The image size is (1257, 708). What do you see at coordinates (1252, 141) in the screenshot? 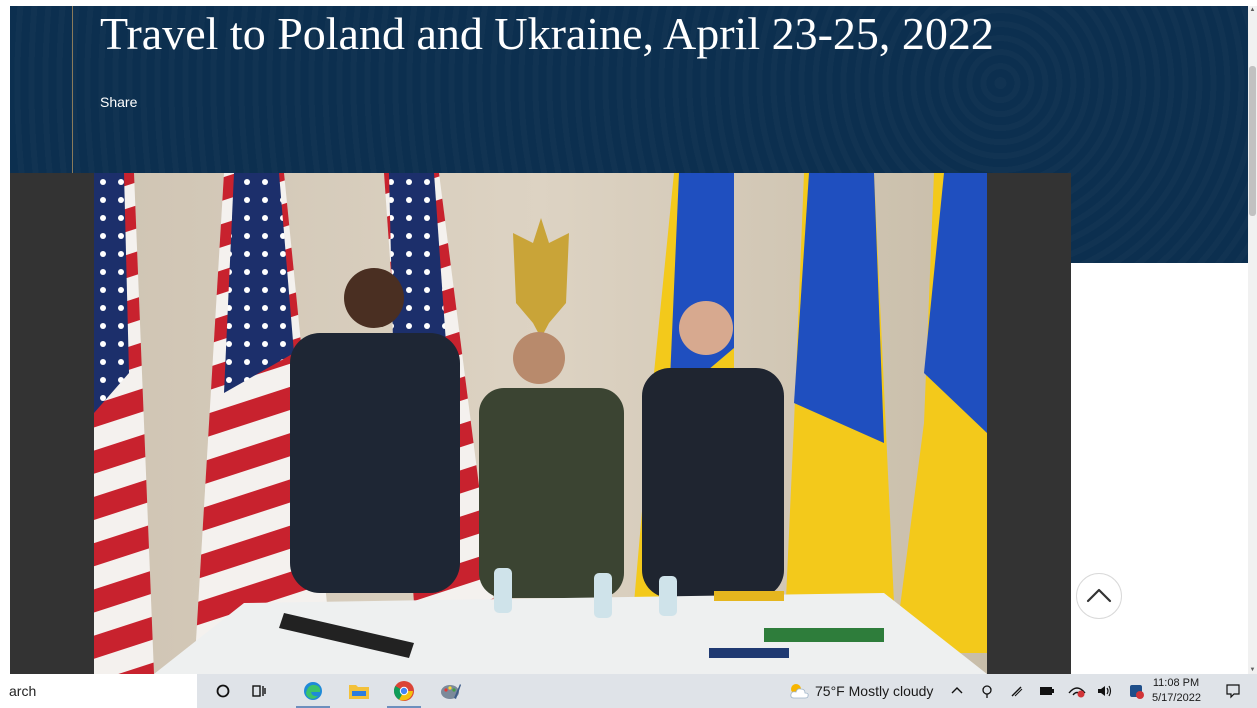
I see `scroll-thumb` at bounding box center [1252, 141].